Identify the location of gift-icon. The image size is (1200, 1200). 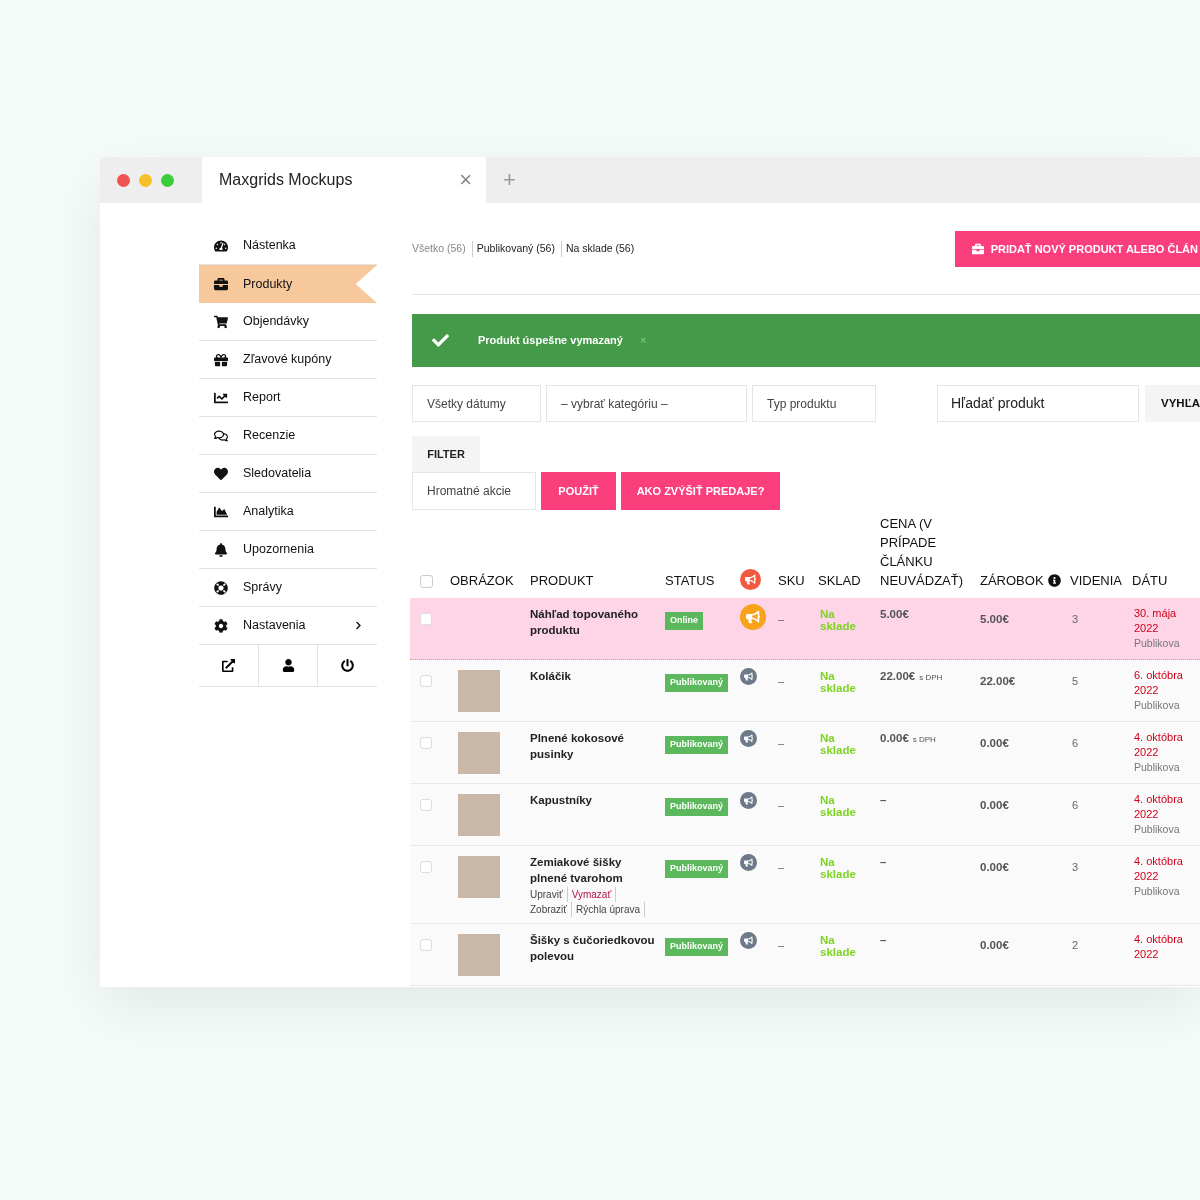
(221, 359).